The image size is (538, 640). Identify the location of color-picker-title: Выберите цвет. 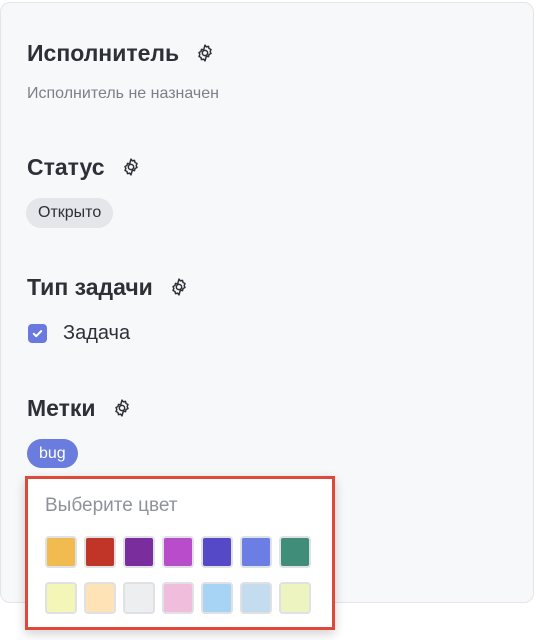
(111, 505).